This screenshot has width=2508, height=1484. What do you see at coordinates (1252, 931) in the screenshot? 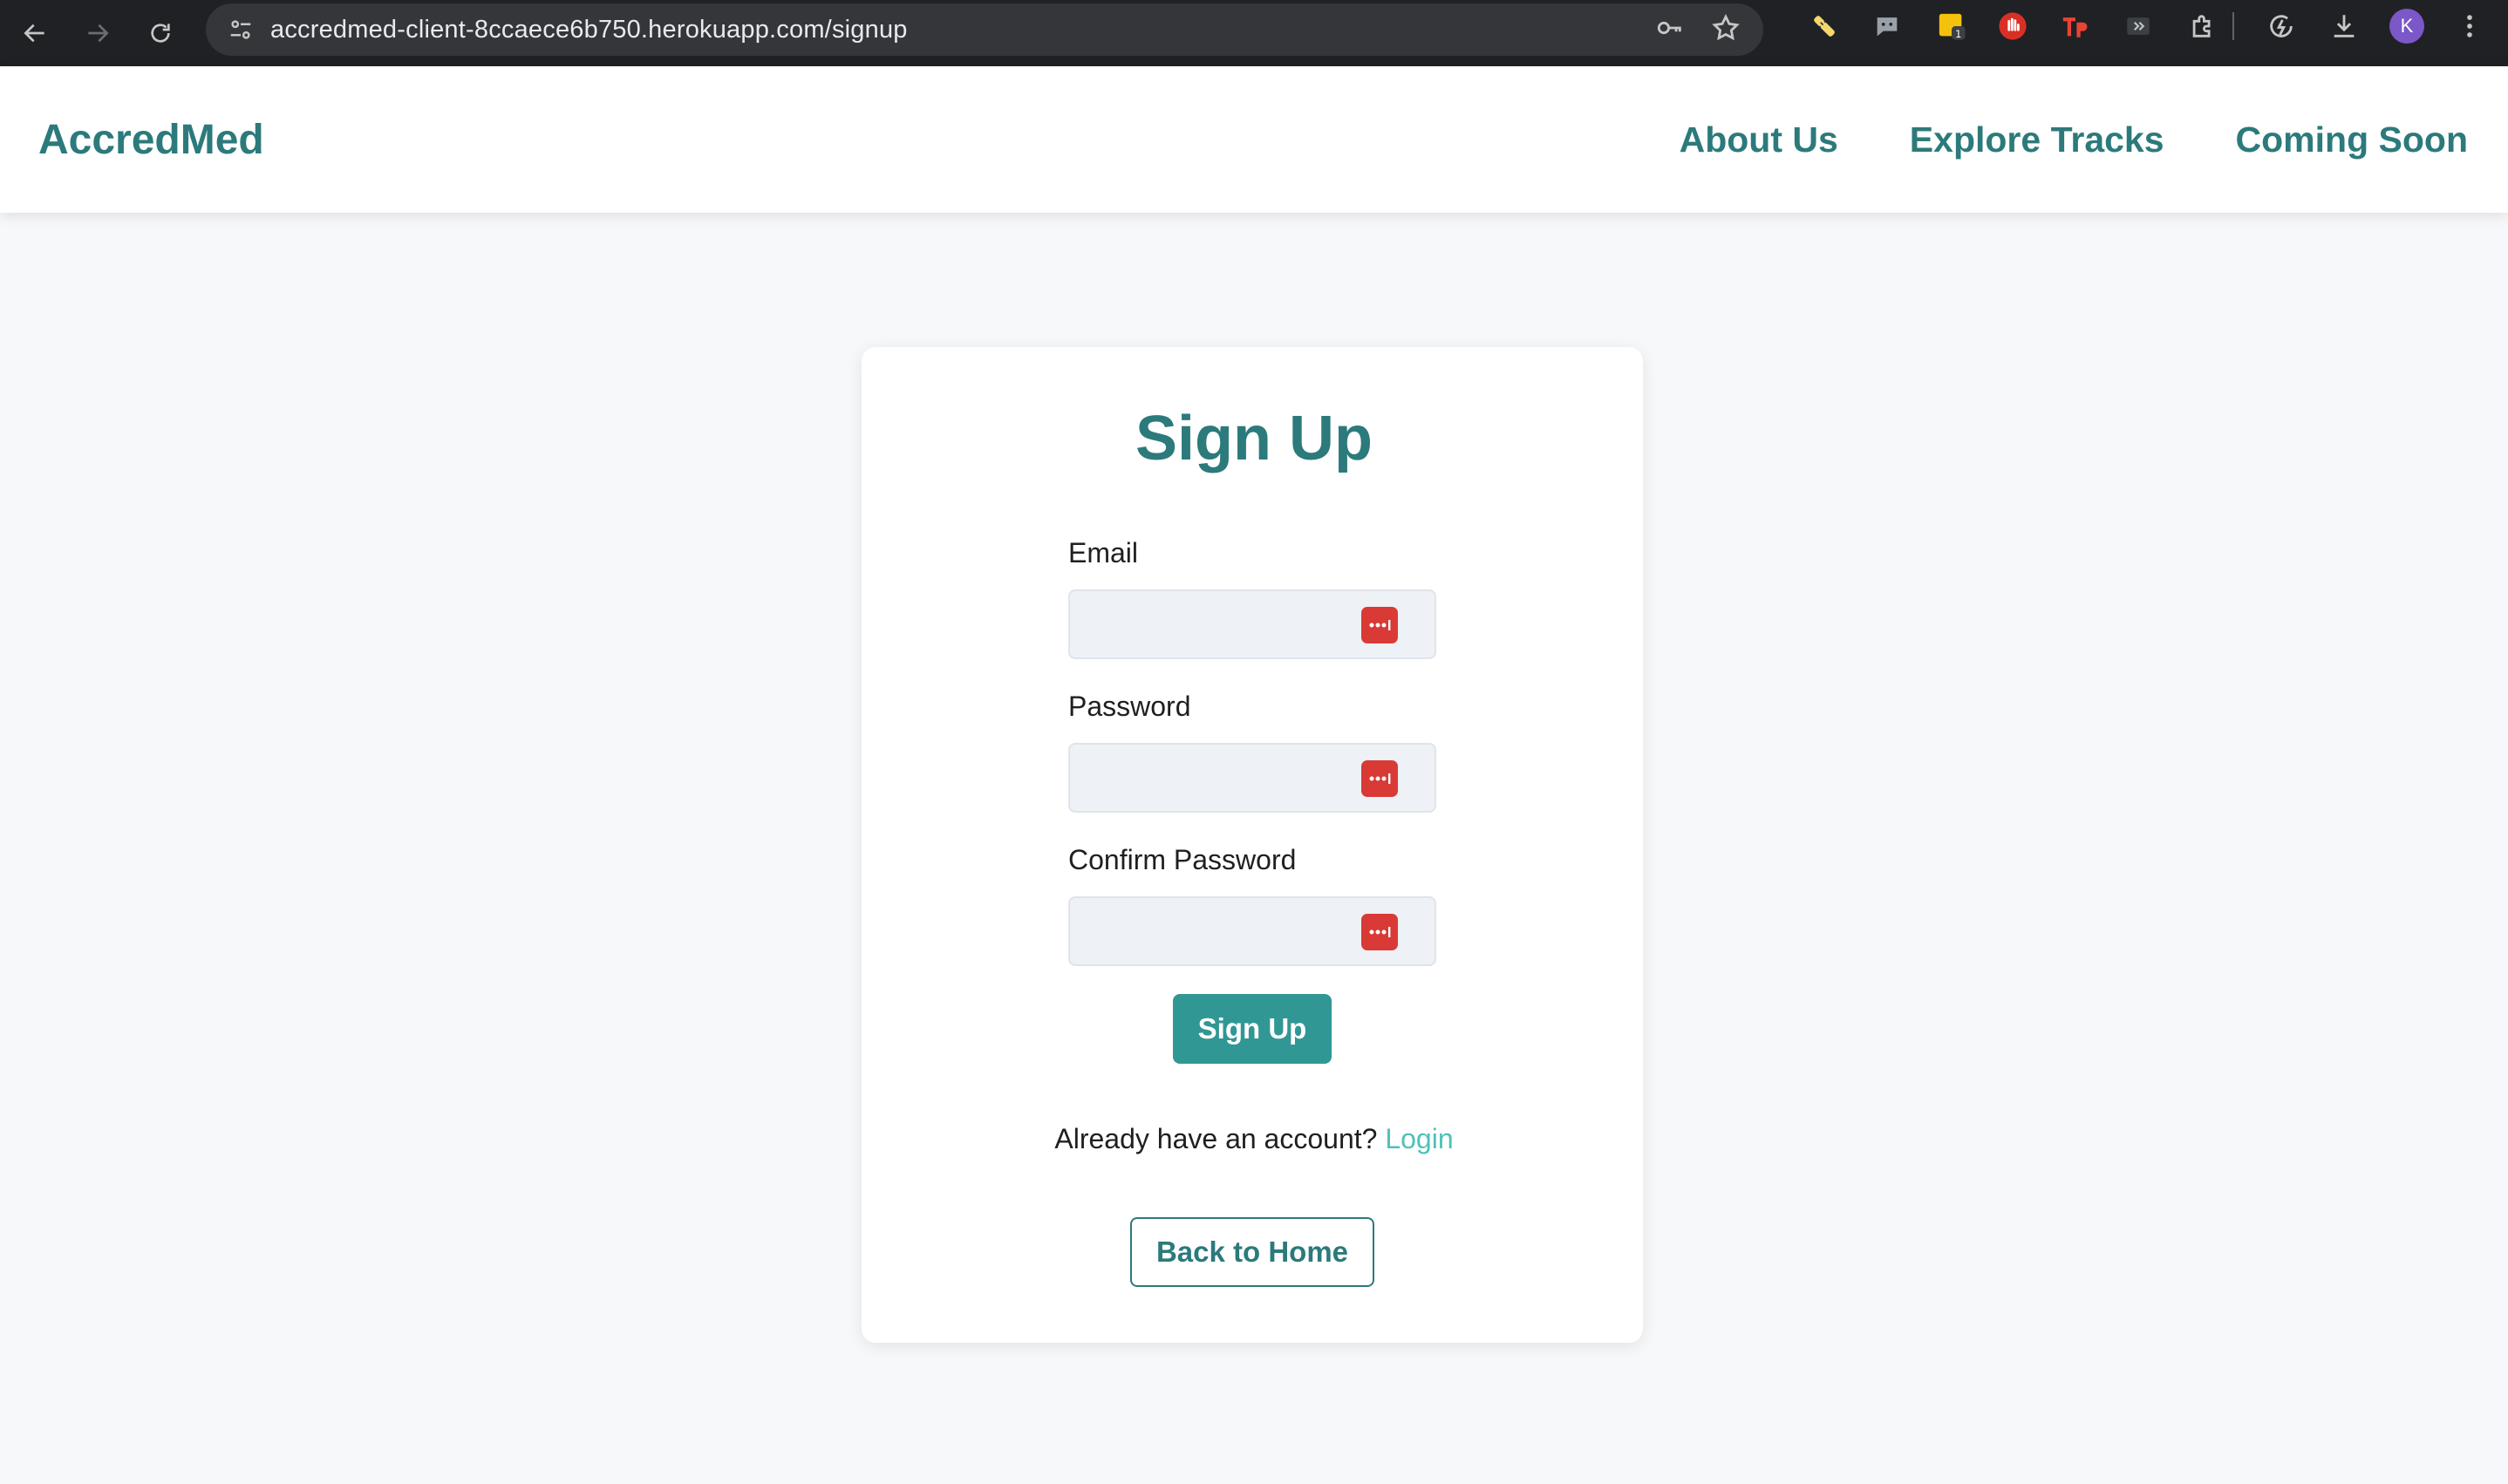
I see `confirm-password-field` at bounding box center [1252, 931].